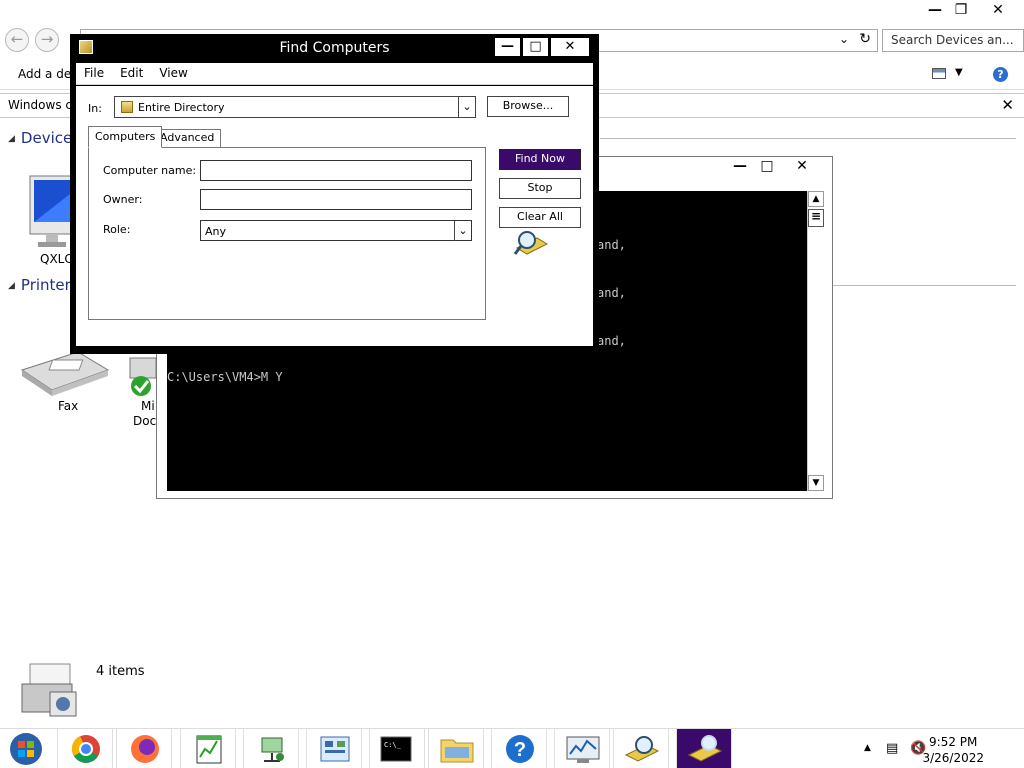 This screenshot has height=768, width=1024. Describe the element at coordinates (953, 750) in the screenshot. I see `clock: 9:52 PM 3/26/2022` at that location.